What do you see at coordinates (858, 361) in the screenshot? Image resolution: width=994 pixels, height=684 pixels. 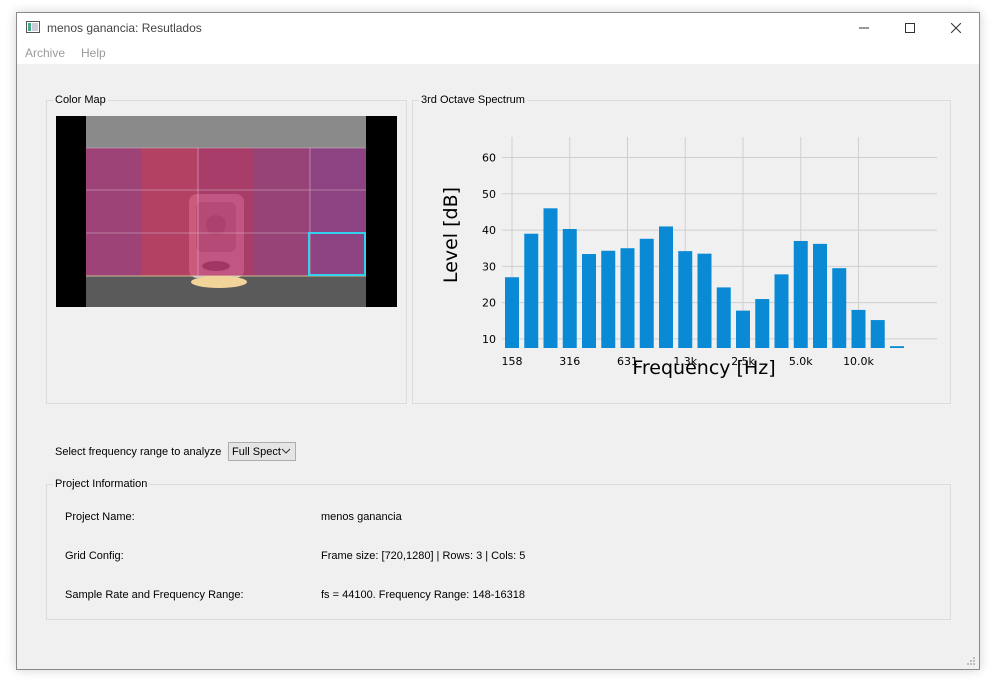 I see `x-tick-label: 10.0k` at bounding box center [858, 361].